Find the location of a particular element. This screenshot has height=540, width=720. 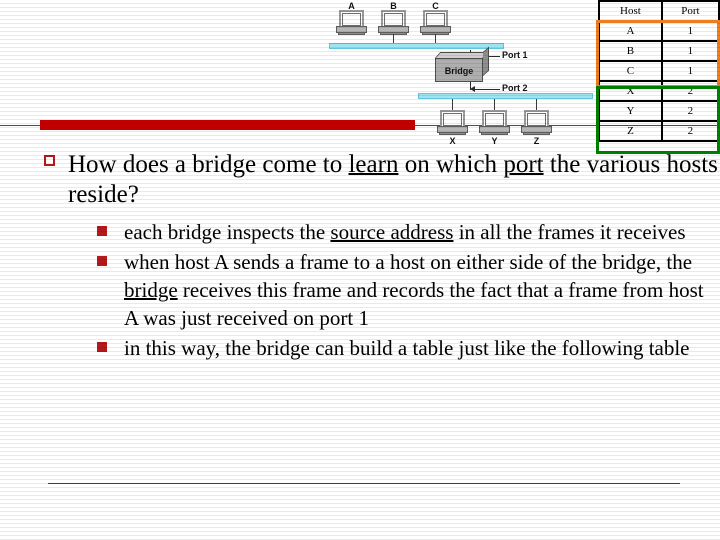

port1-label: Port 1 is located at coordinates (515, 55).